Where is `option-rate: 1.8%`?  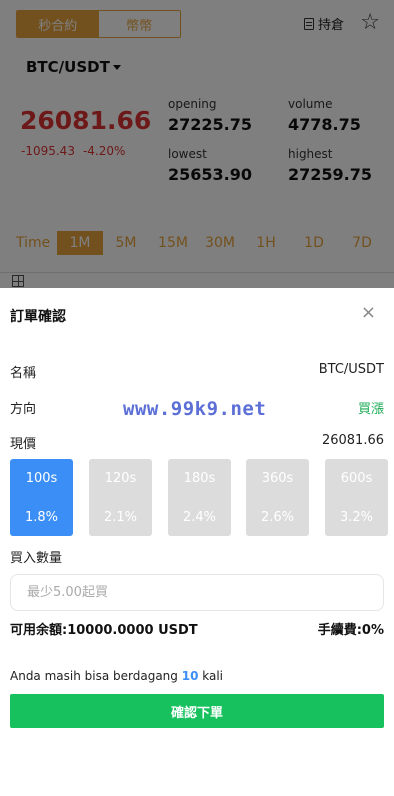 option-rate: 1.8% is located at coordinates (41, 517).